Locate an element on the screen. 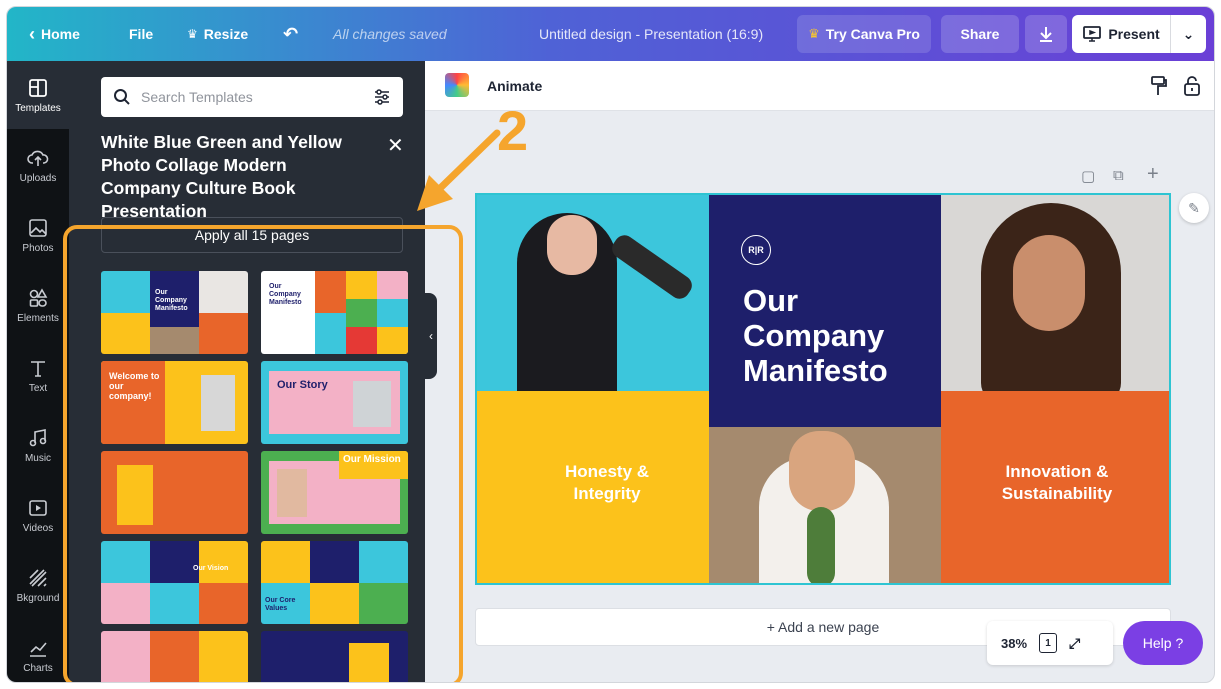 This screenshot has height=689, width=1221. file-menu: File is located at coordinates (141, 34).